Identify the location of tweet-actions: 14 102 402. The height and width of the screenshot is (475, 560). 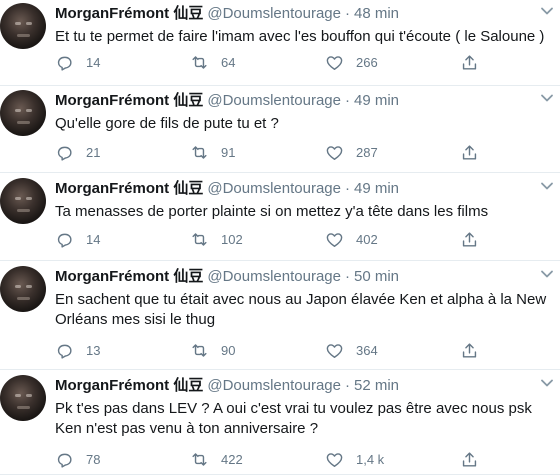
(295, 239).